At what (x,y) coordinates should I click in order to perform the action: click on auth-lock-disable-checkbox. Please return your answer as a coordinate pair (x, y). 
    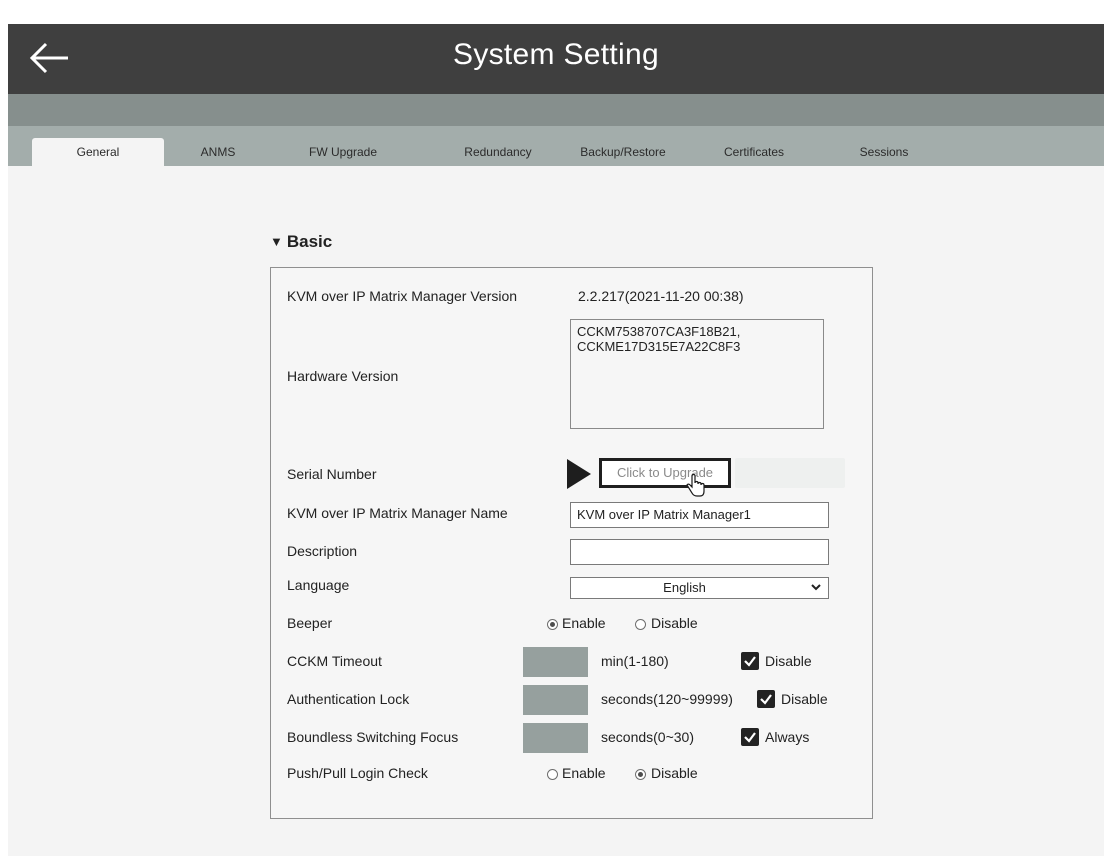
    Looking at the image, I should click on (766, 699).